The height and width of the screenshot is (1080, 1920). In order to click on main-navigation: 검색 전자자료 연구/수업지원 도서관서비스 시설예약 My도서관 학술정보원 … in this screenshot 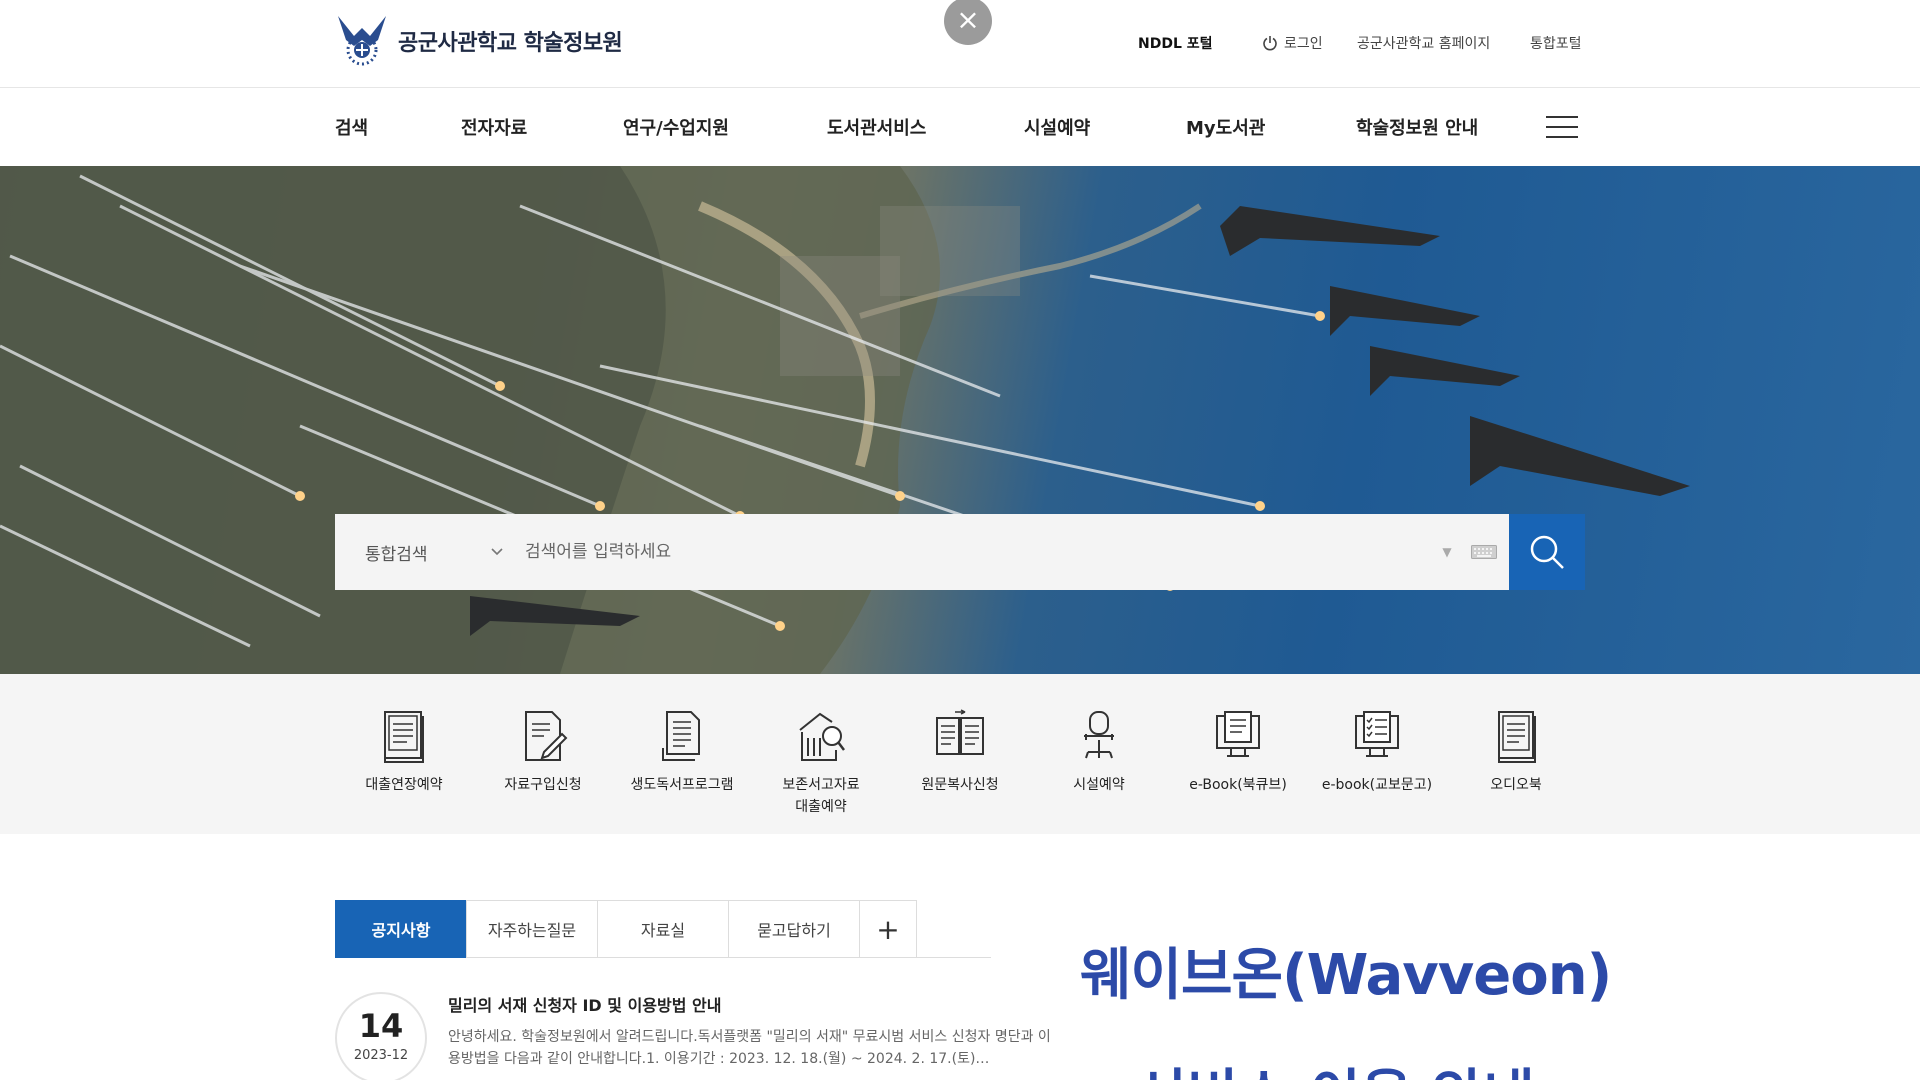, I will do `click(960, 127)`.